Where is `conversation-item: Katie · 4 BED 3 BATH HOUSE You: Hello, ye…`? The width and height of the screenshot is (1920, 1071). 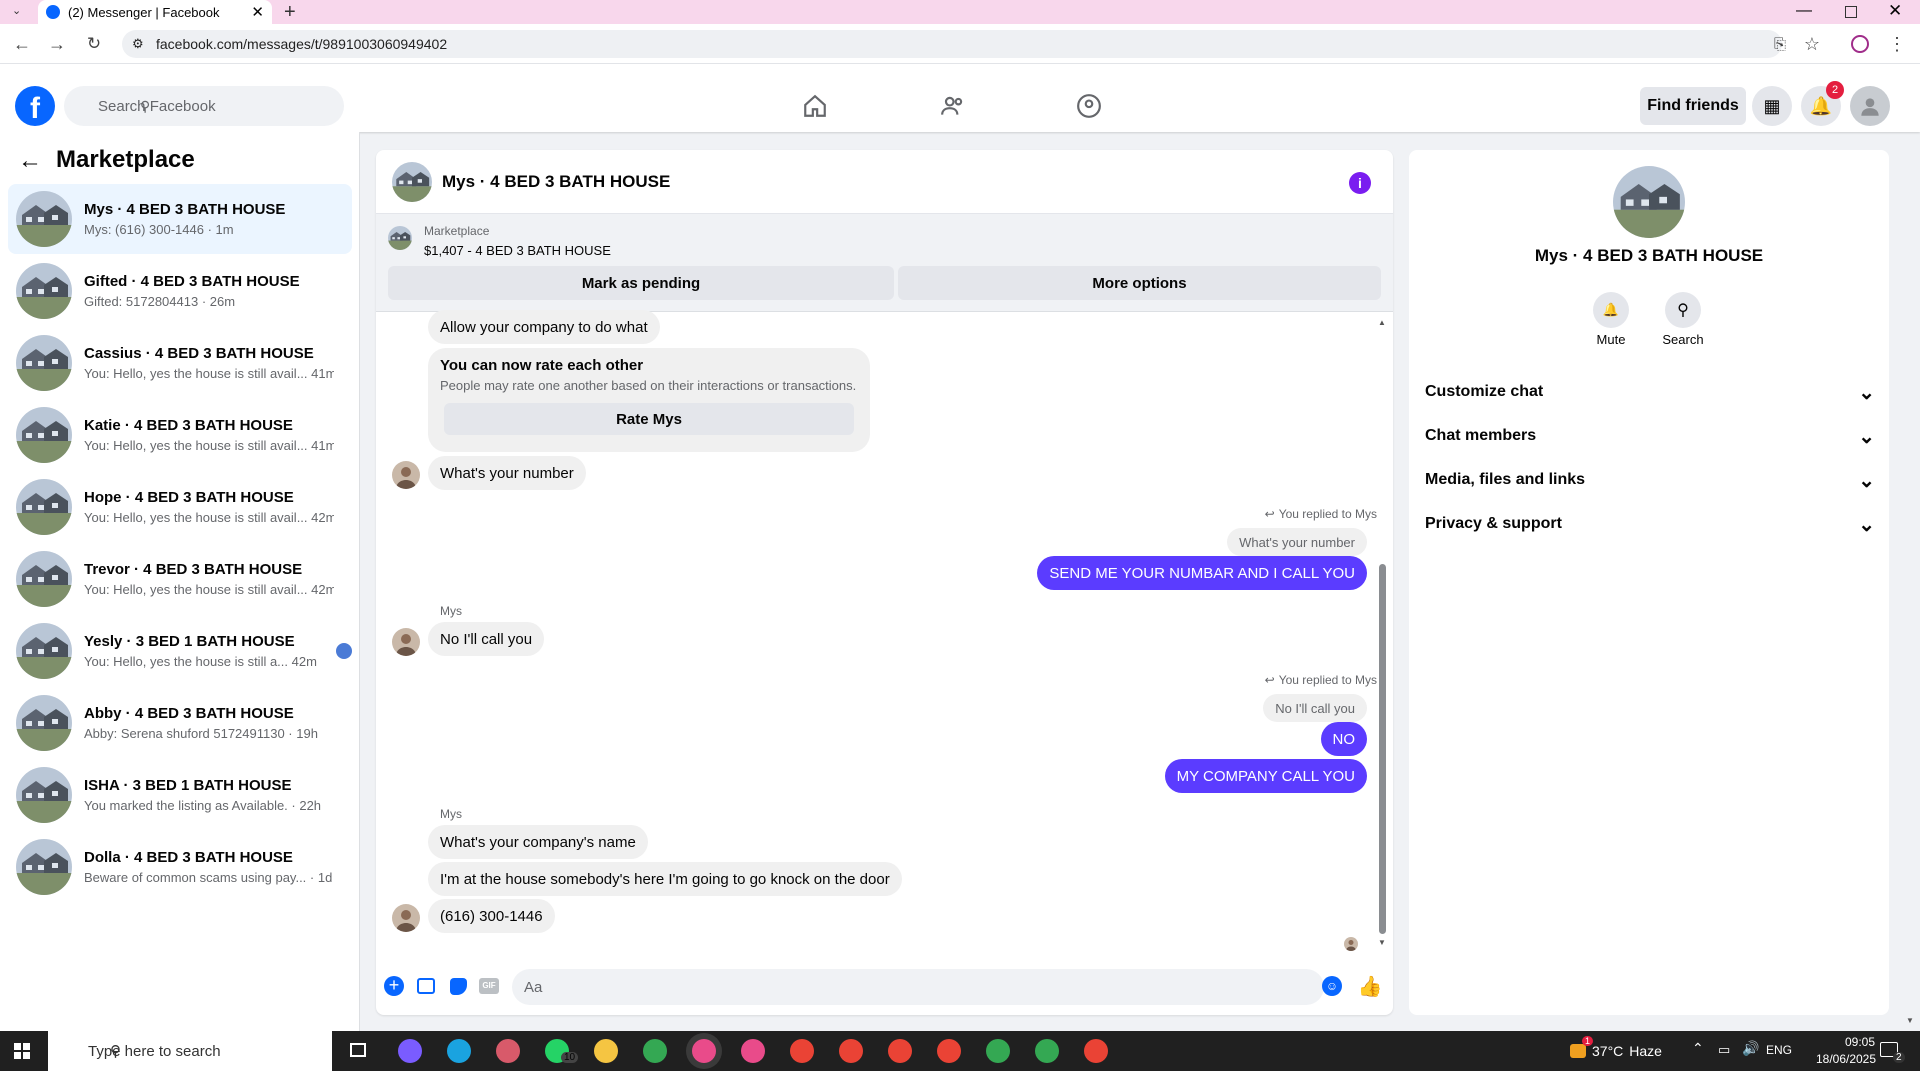
conversation-item: Katie · 4 BED 3 BATH HOUSE You: Hello, ye… is located at coordinates (180, 435).